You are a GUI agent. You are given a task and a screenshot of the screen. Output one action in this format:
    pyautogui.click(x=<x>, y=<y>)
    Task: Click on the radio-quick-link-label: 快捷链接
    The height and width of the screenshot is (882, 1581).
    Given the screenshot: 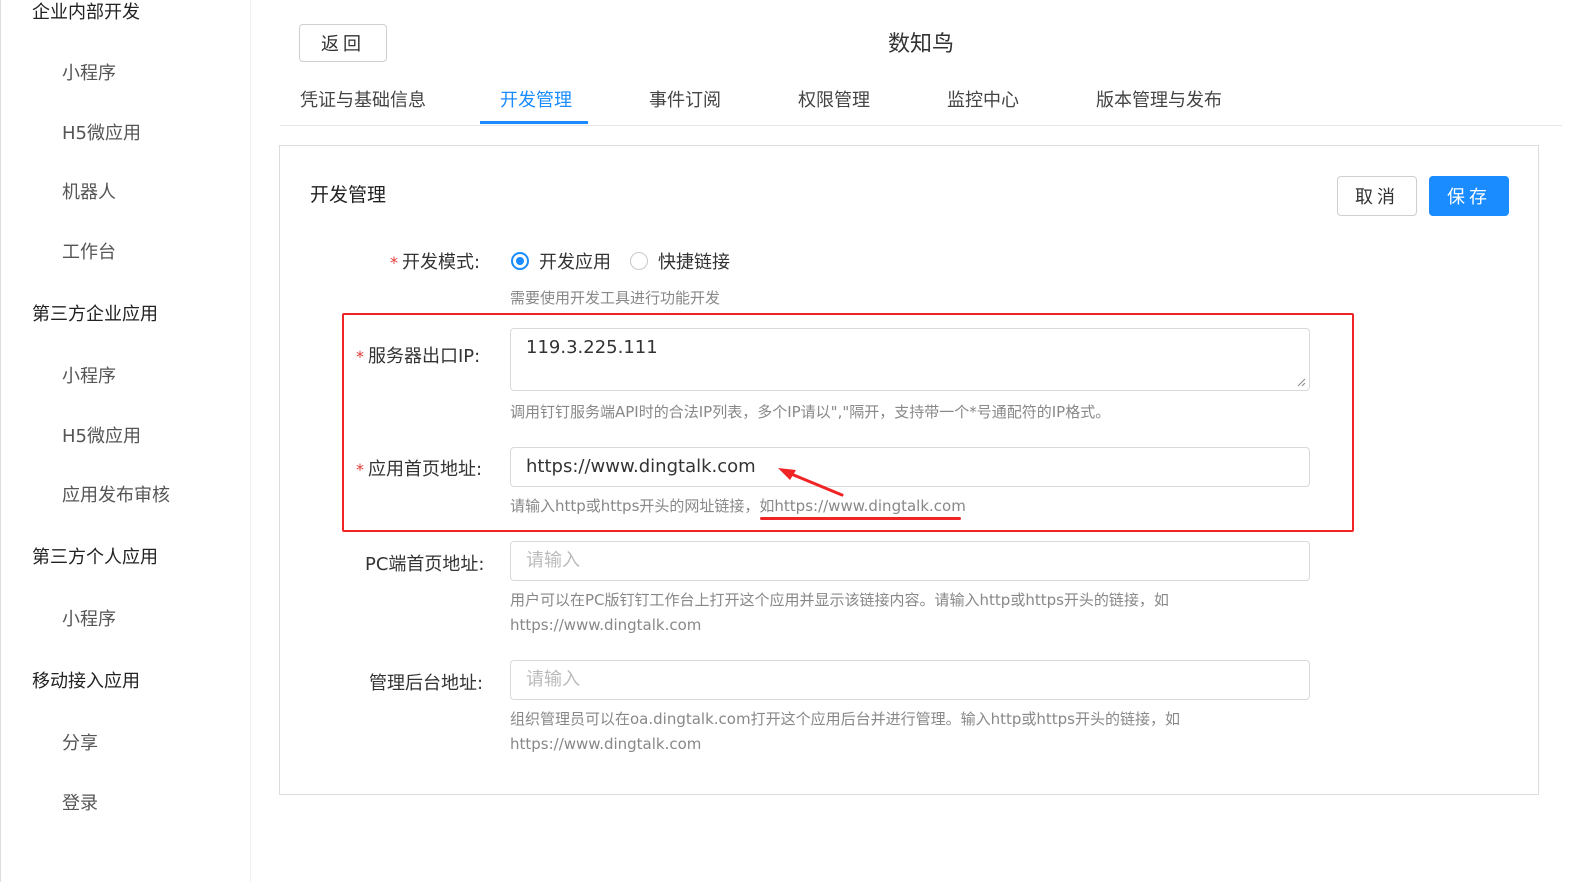 What is the action you would take?
    pyautogui.click(x=694, y=261)
    